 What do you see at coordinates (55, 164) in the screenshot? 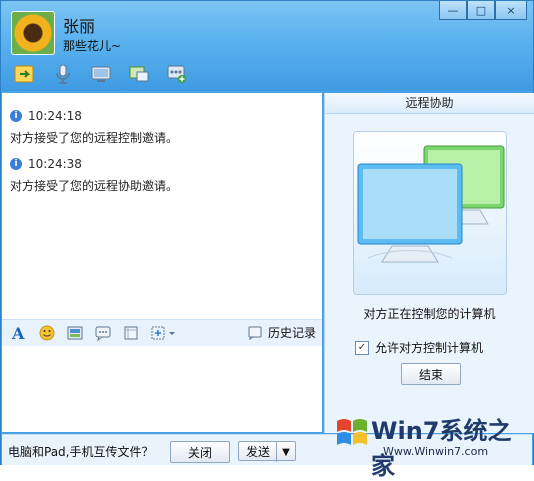
I see `message-time: 10:24:38` at bounding box center [55, 164].